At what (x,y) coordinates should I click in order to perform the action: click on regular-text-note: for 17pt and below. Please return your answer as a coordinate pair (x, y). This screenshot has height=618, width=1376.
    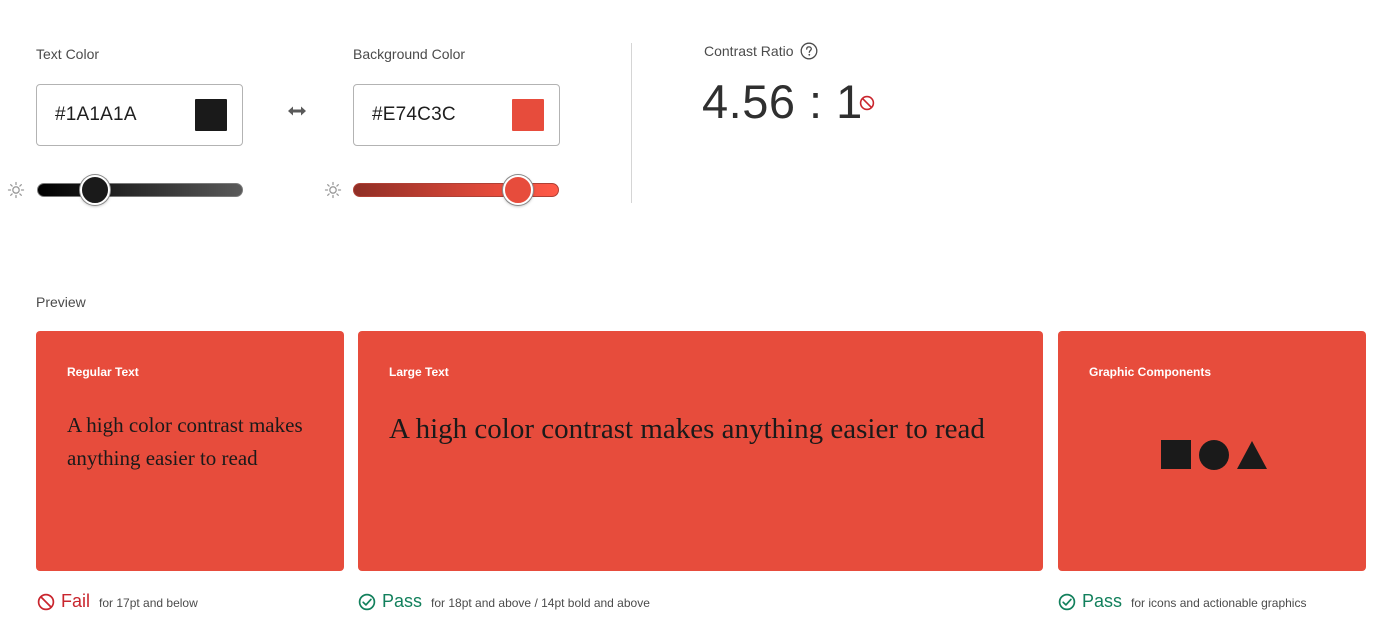
    Looking at the image, I should click on (148, 603).